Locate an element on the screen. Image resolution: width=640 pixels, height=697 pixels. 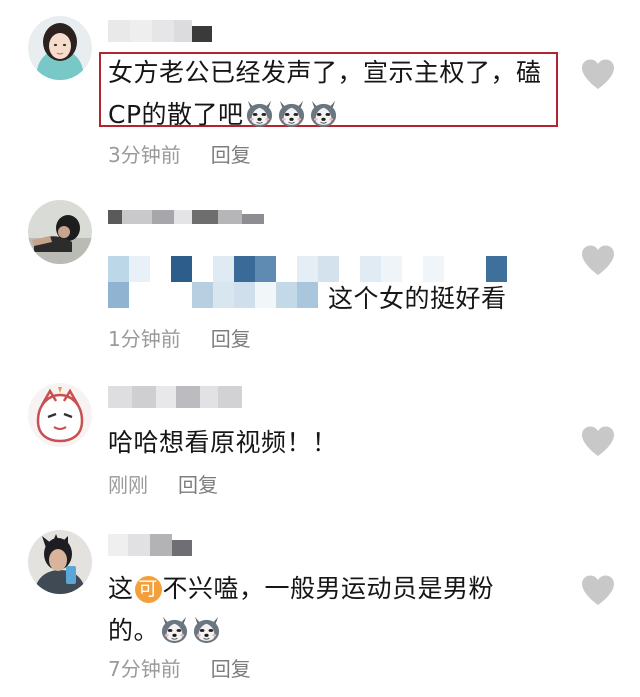
comment-text: 这可不兴嗑，一般男运动员是男粉 的。 is located at coordinates (335, 610).